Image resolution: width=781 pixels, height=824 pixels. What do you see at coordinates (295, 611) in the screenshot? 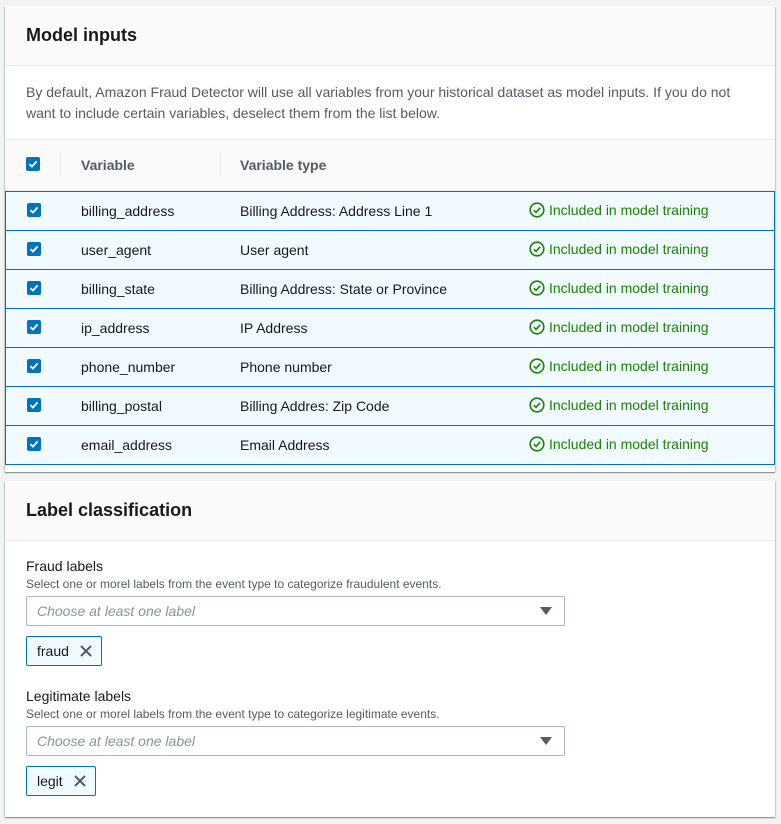
I see `fraud-labels-select: Choose at least one label` at bounding box center [295, 611].